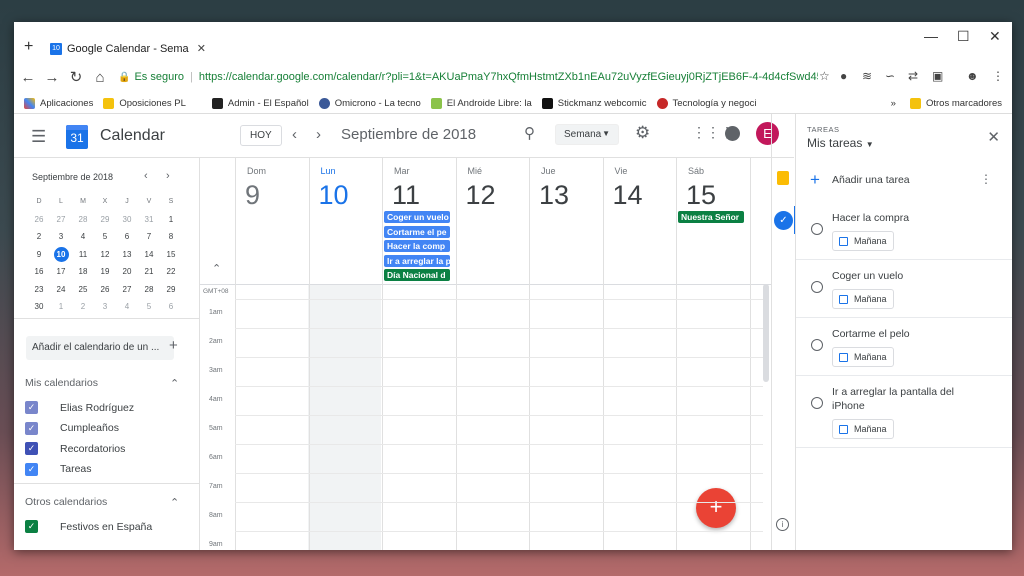 The width and height of the screenshot is (1024, 576). I want to click on task-item: Cortarme el pelo Mañana, so click(904, 347).